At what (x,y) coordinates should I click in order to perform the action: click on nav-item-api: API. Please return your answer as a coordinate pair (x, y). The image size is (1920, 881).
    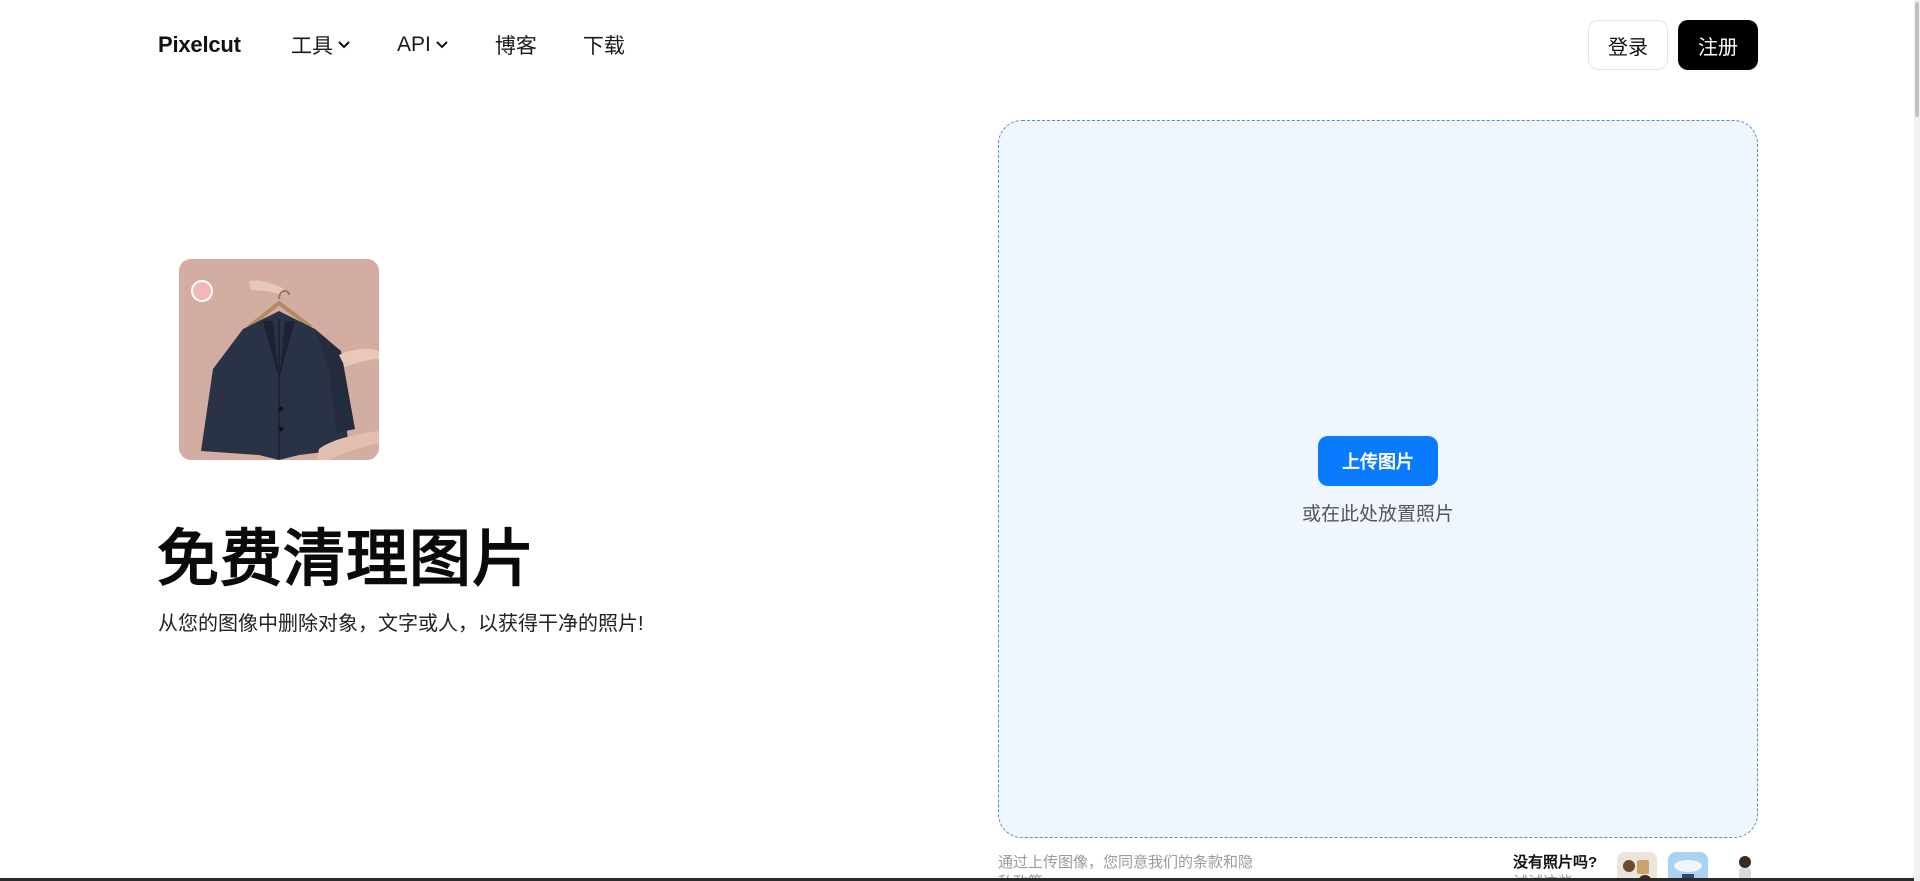
    Looking at the image, I should click on (423, 45).